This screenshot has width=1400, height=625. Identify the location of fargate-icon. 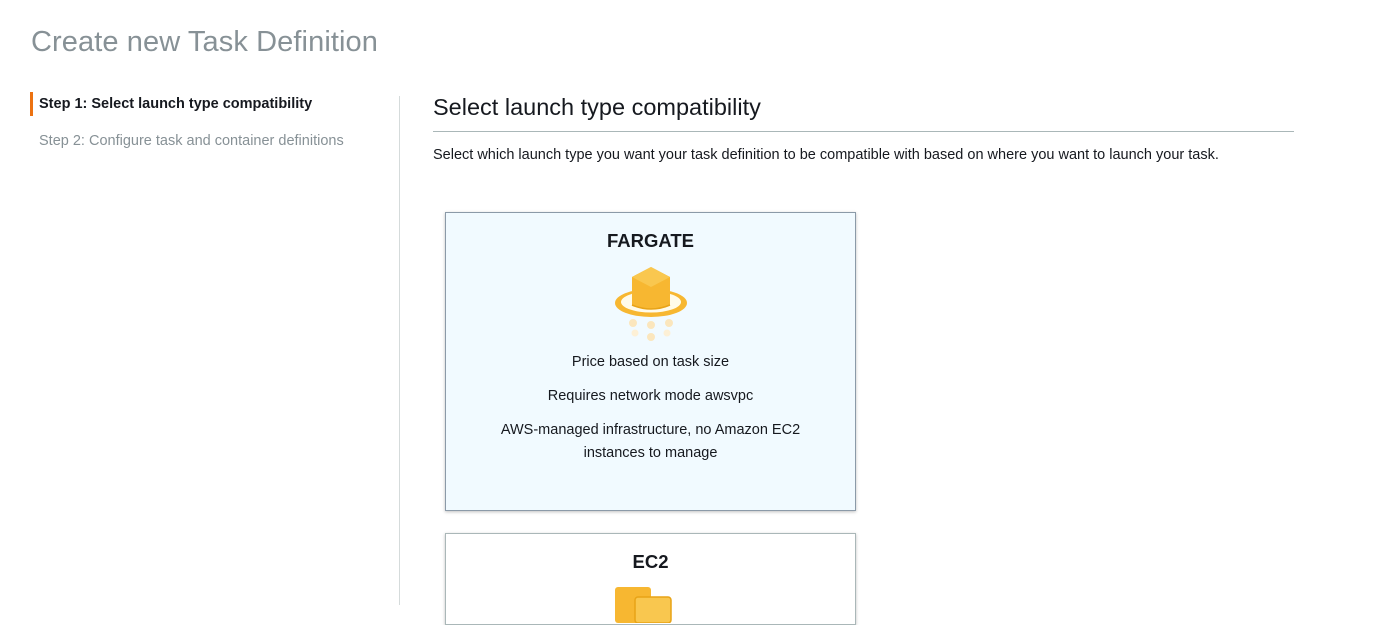
(650, 304).